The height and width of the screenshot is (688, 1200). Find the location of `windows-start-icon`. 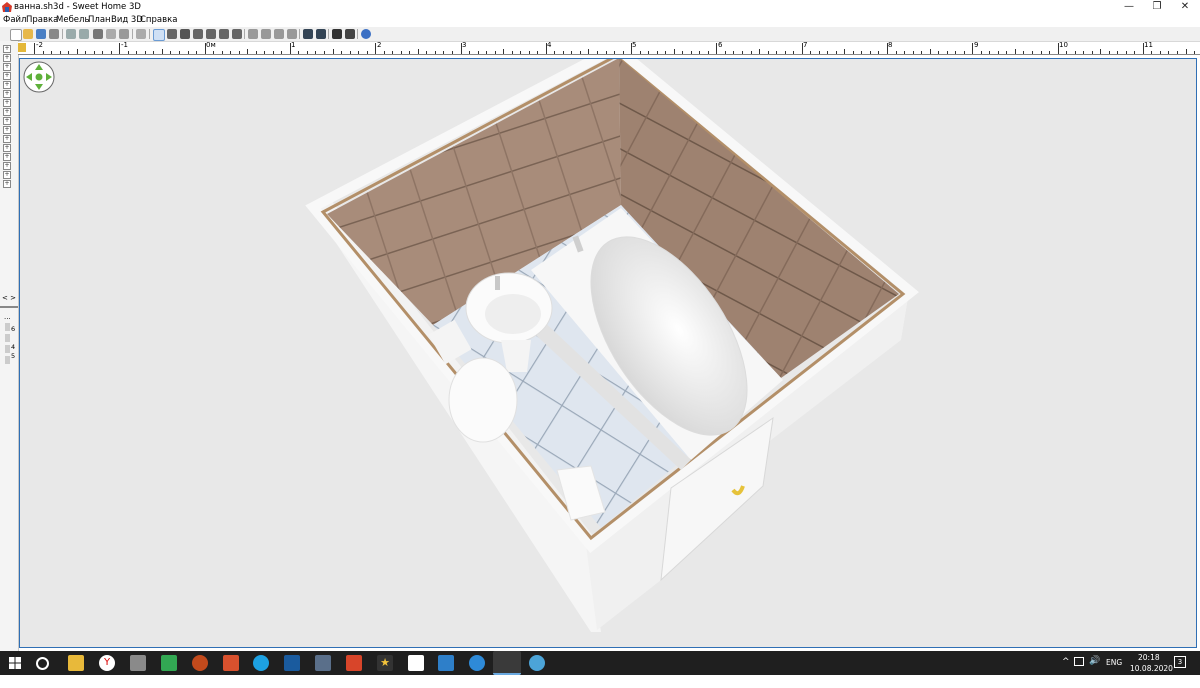

windows-start-icon is located at coordinates (15, 663).